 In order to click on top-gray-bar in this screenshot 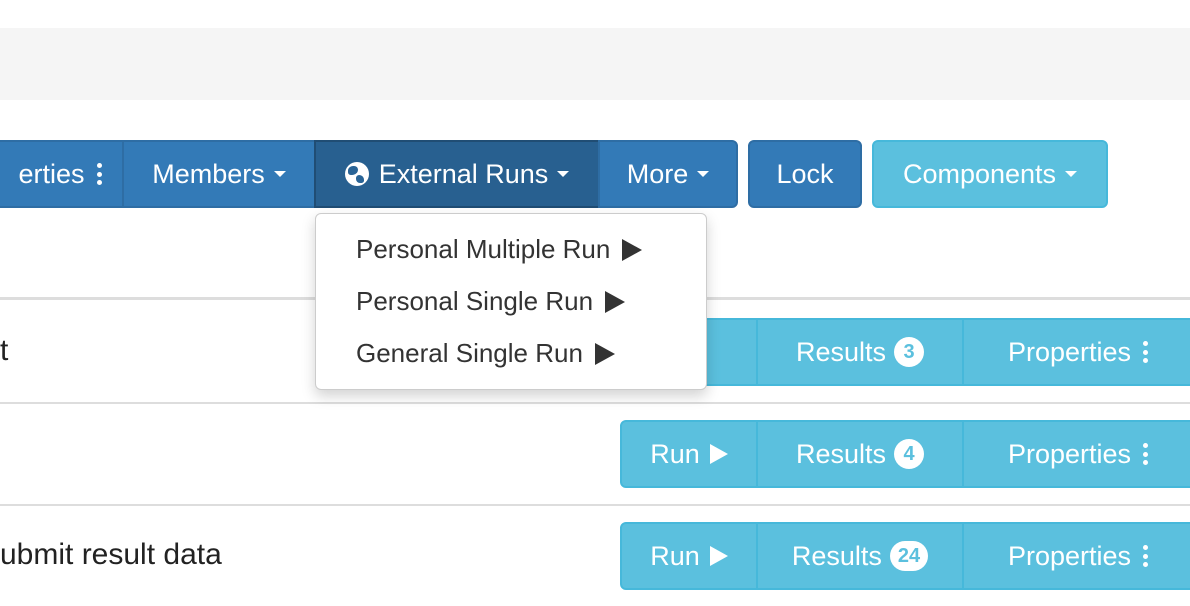, I will do `click(595, 64)`.